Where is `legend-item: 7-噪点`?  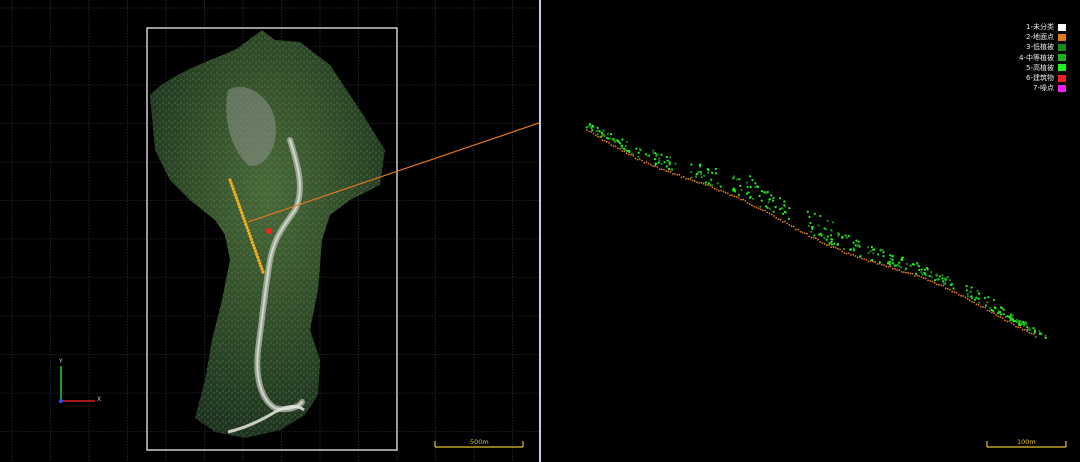
legend-item: 7-噪点 is located at coordinates (1042, 88).